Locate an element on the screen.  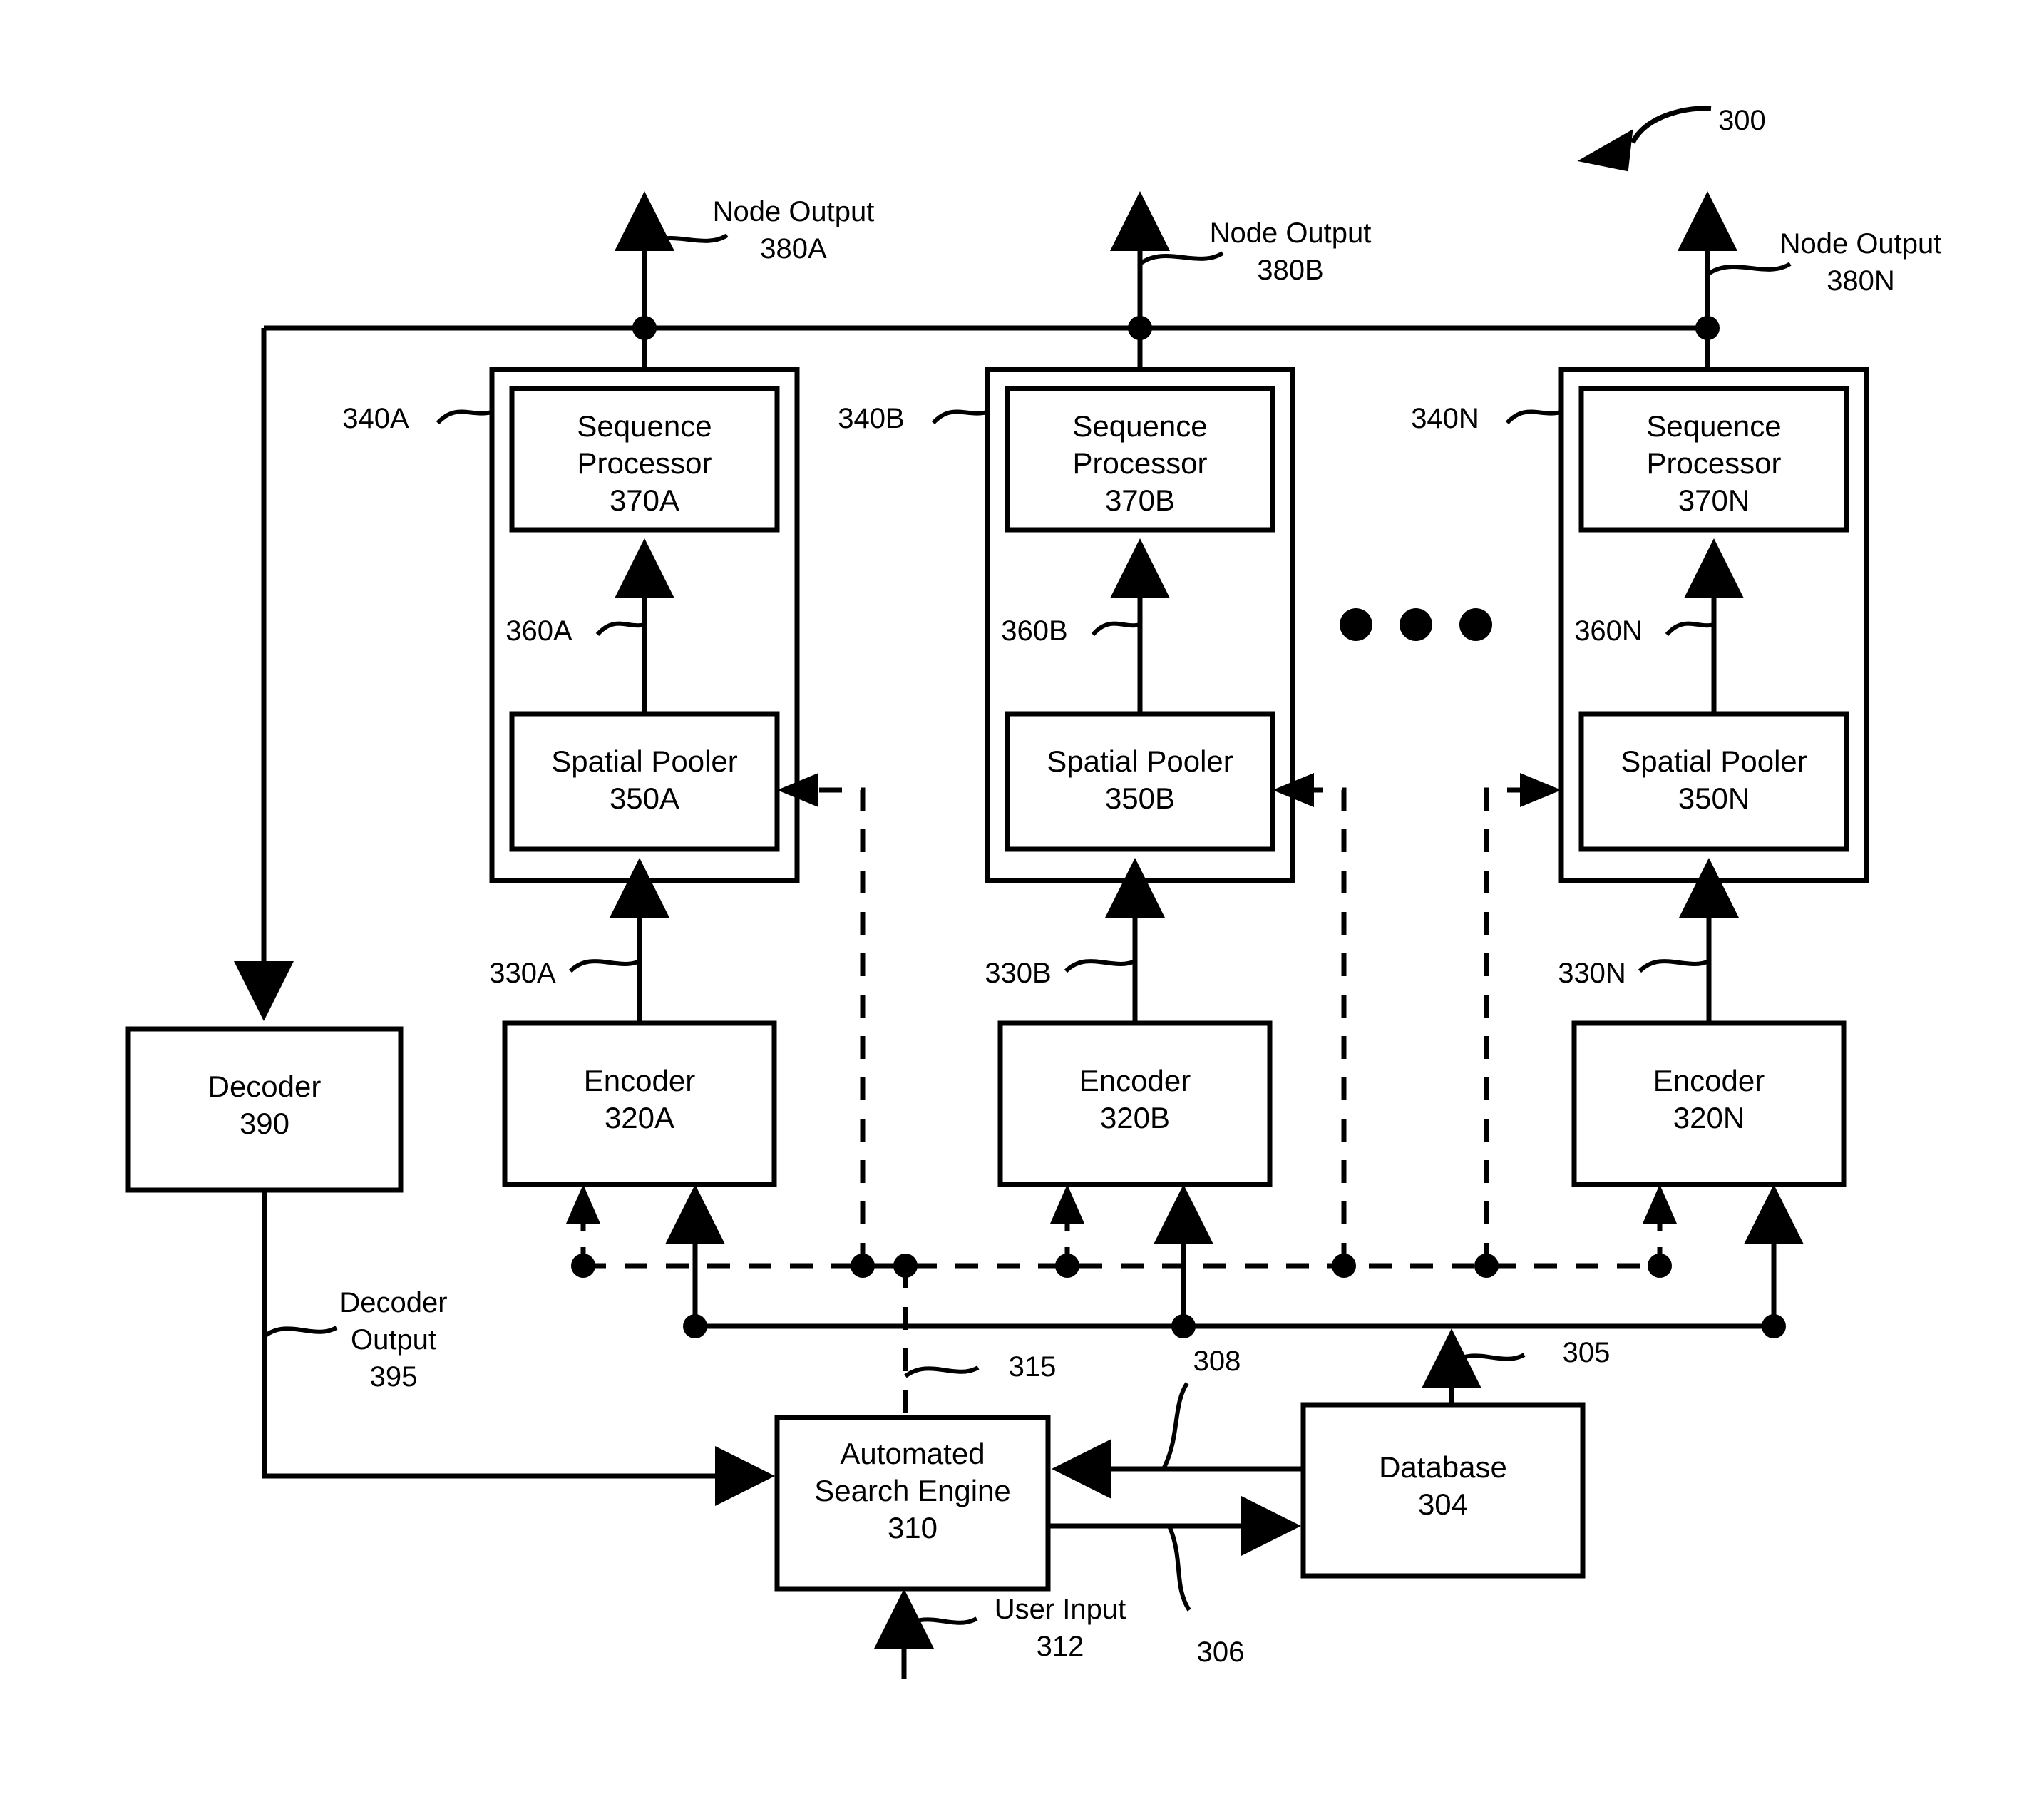
search-engine-line1: Automated is located at coordinates (913, 1453).